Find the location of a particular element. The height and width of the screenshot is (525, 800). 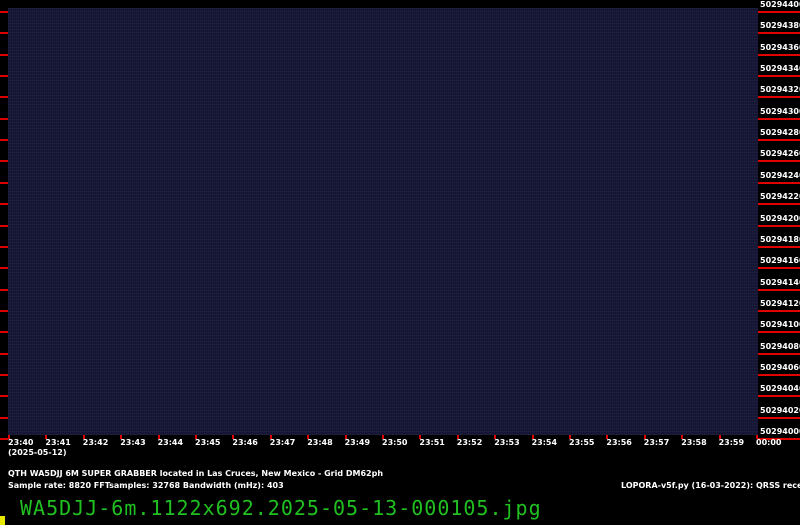

time-label: 23:47 is located at coordinates (282, 442).